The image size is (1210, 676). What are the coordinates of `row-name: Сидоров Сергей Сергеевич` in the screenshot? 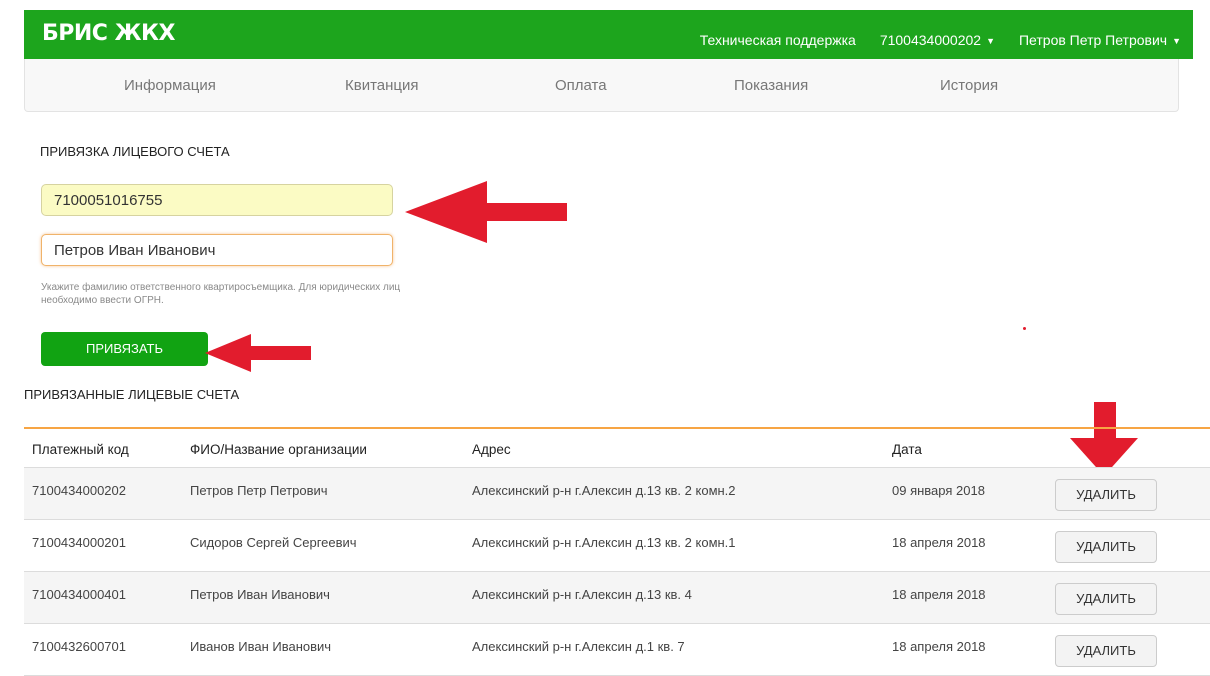 It's located at (273, 542).